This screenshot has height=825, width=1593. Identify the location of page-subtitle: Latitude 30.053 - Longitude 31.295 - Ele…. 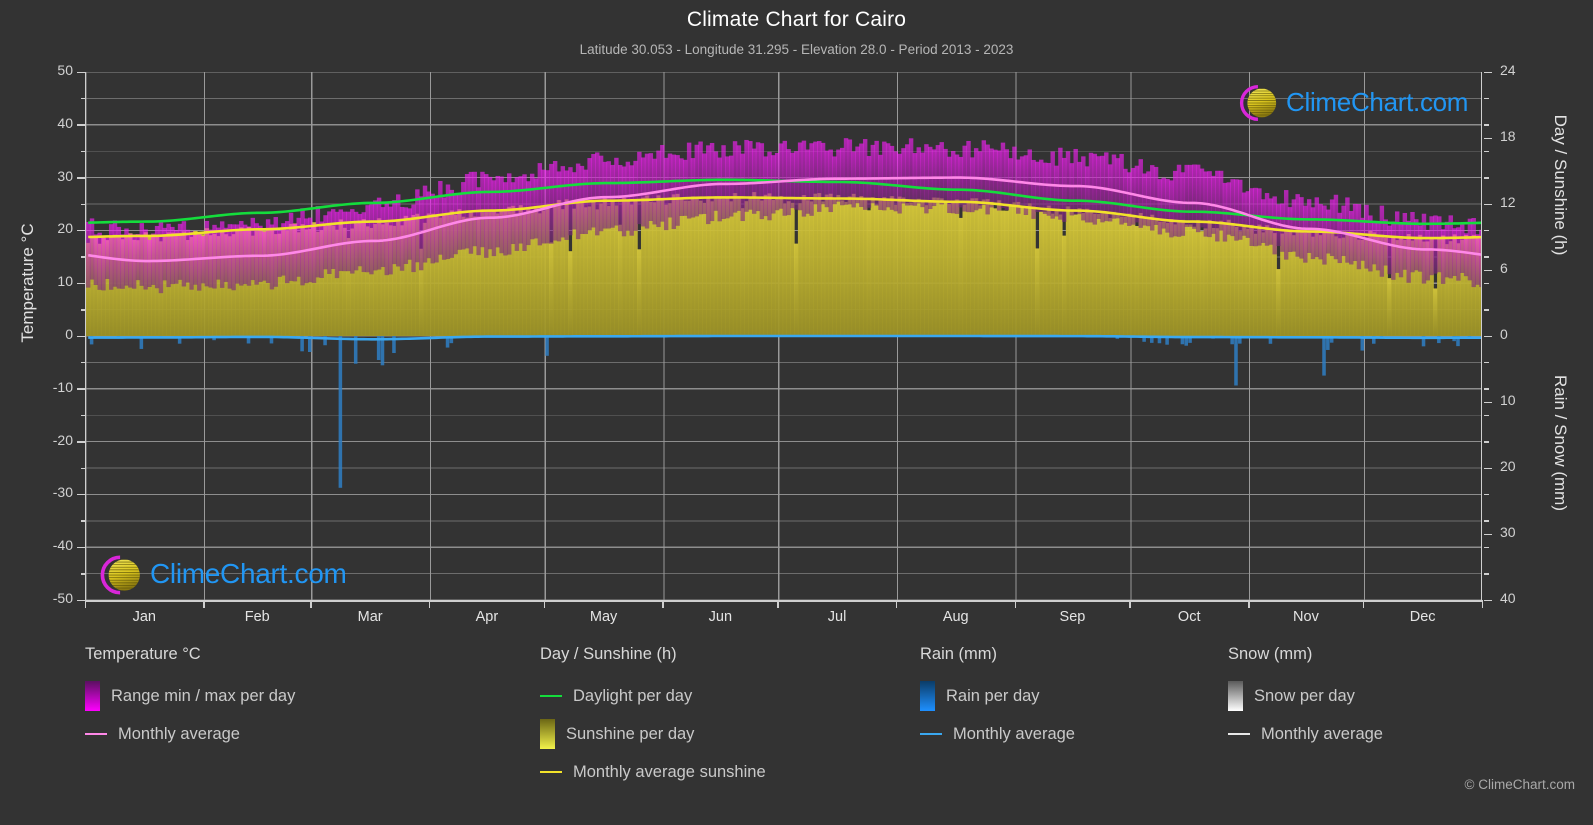
(796, 49).